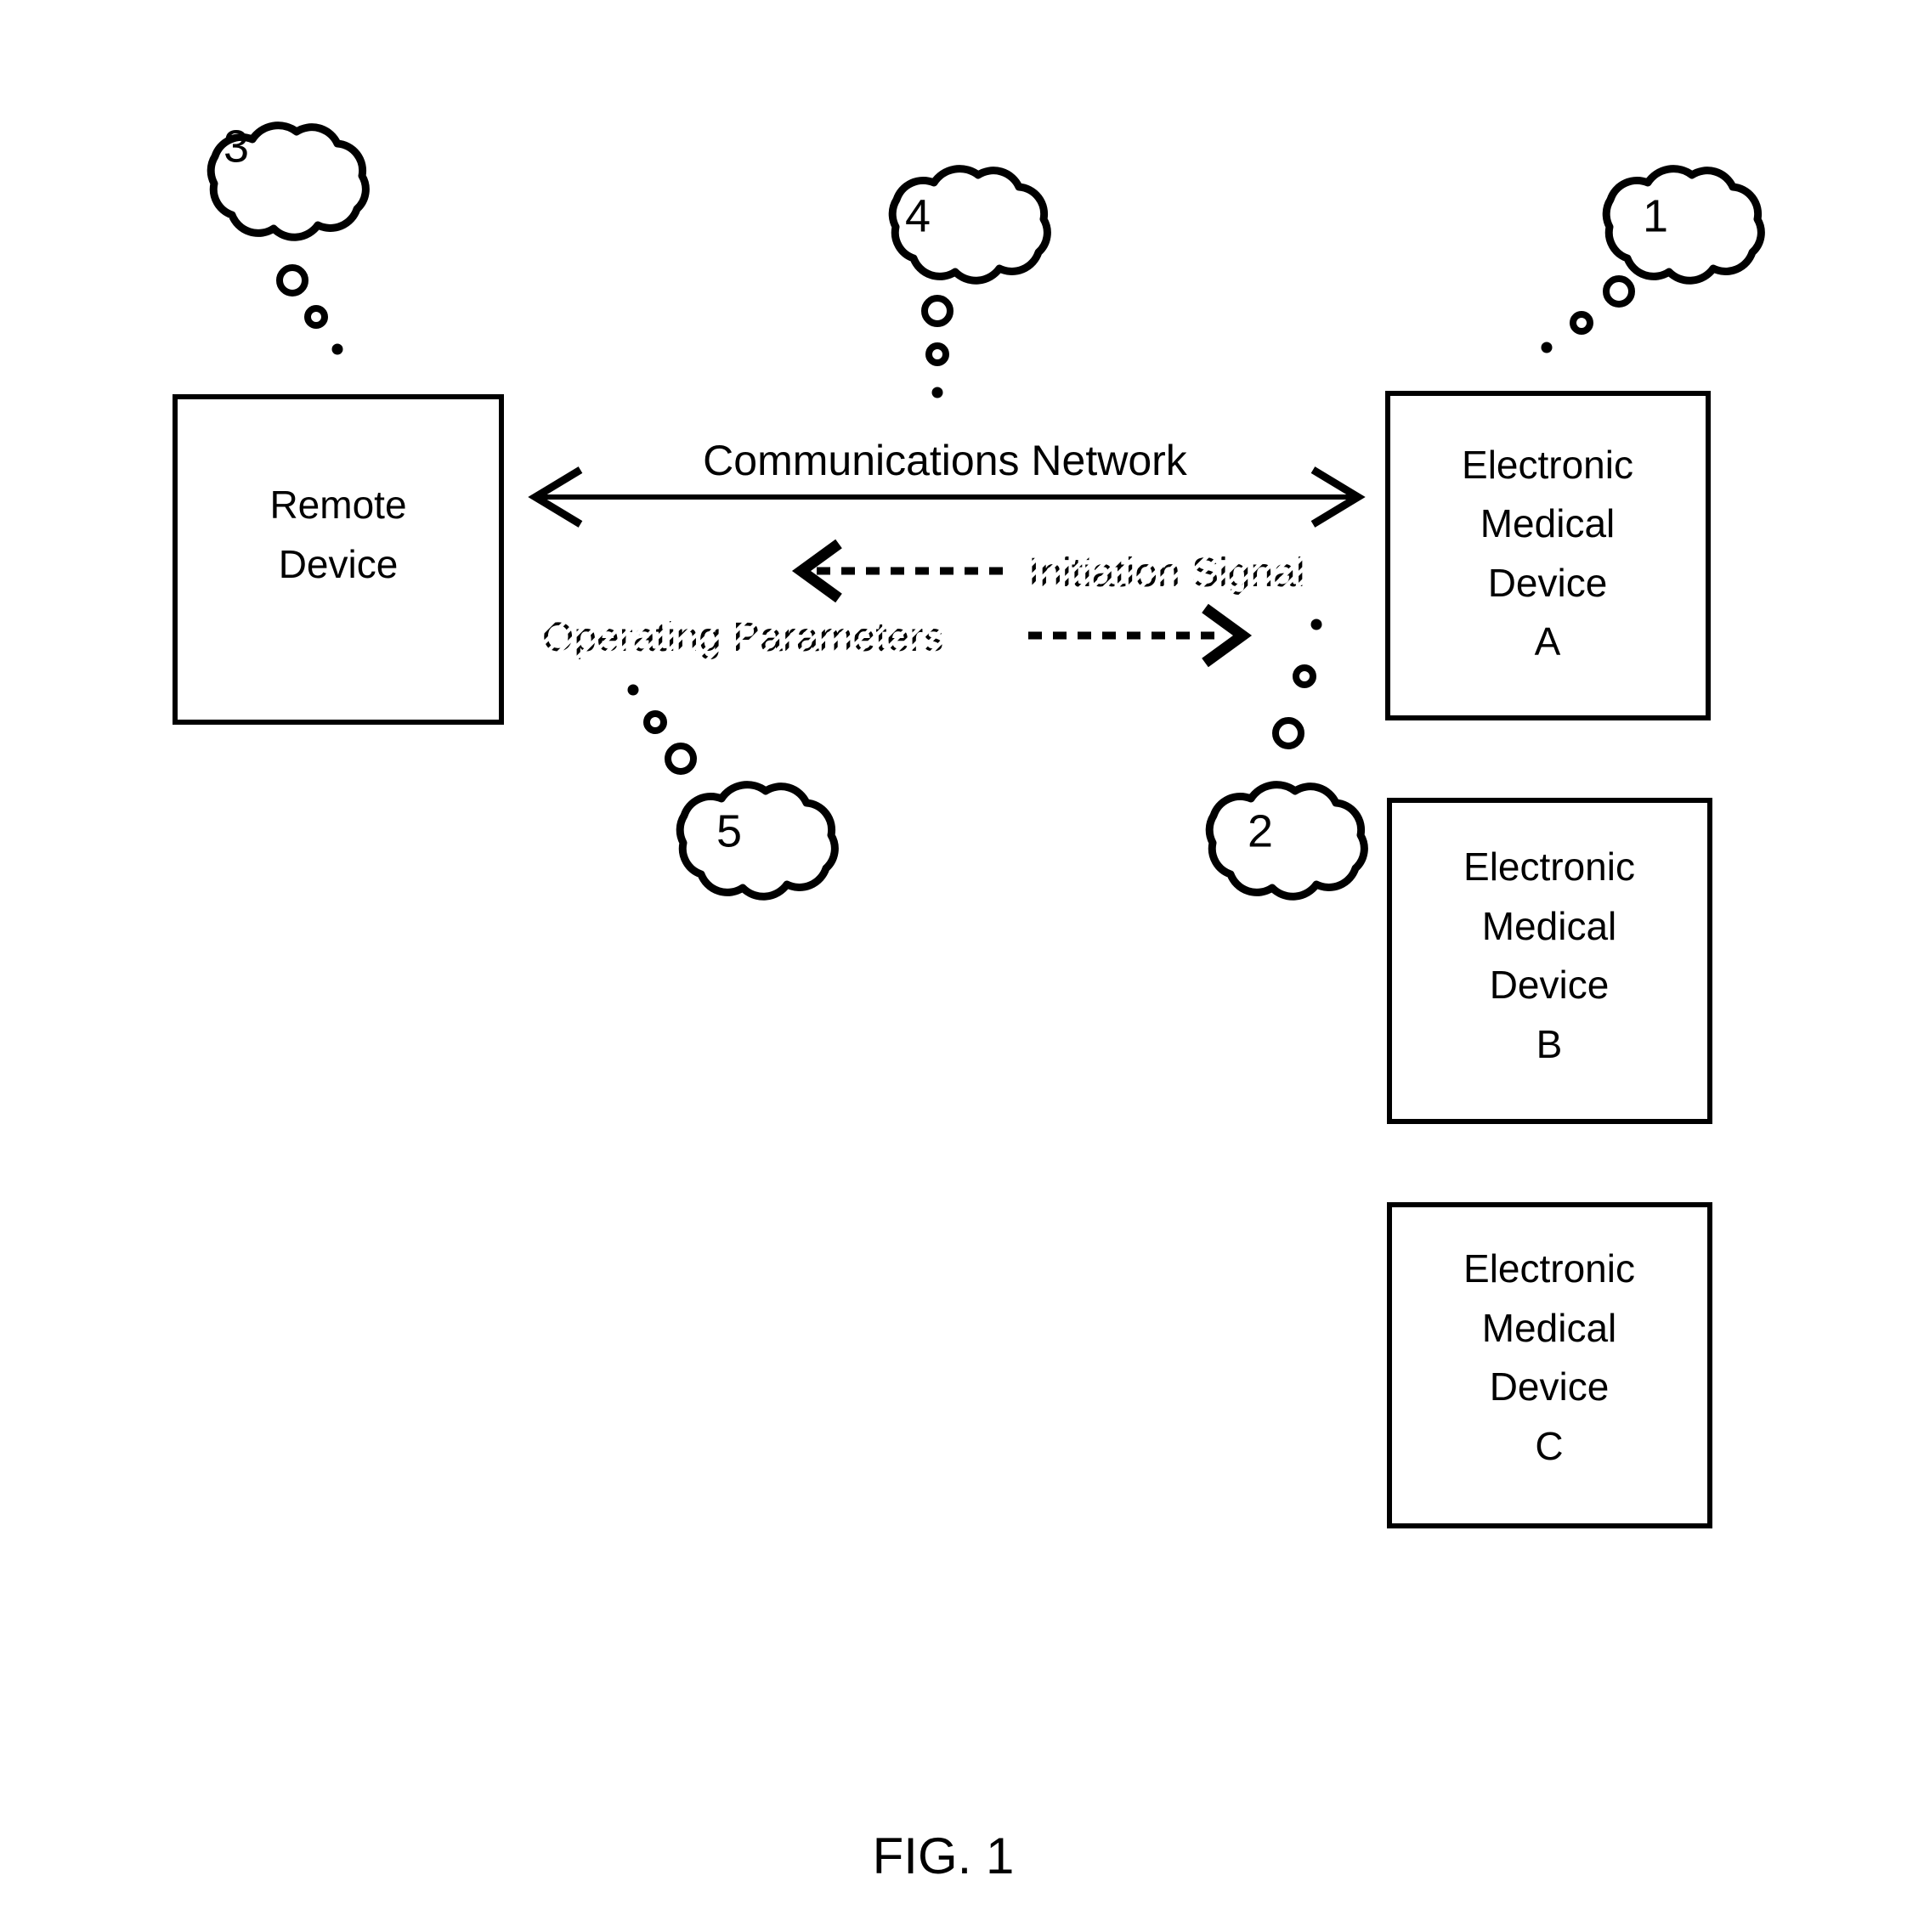 This screenshot has width=1907, height=1932. What do you see at coordinates (743, 637) in the screenshot?
I see `operating-parameters-label: Operating Parameters` at bounding box center [743, 637].